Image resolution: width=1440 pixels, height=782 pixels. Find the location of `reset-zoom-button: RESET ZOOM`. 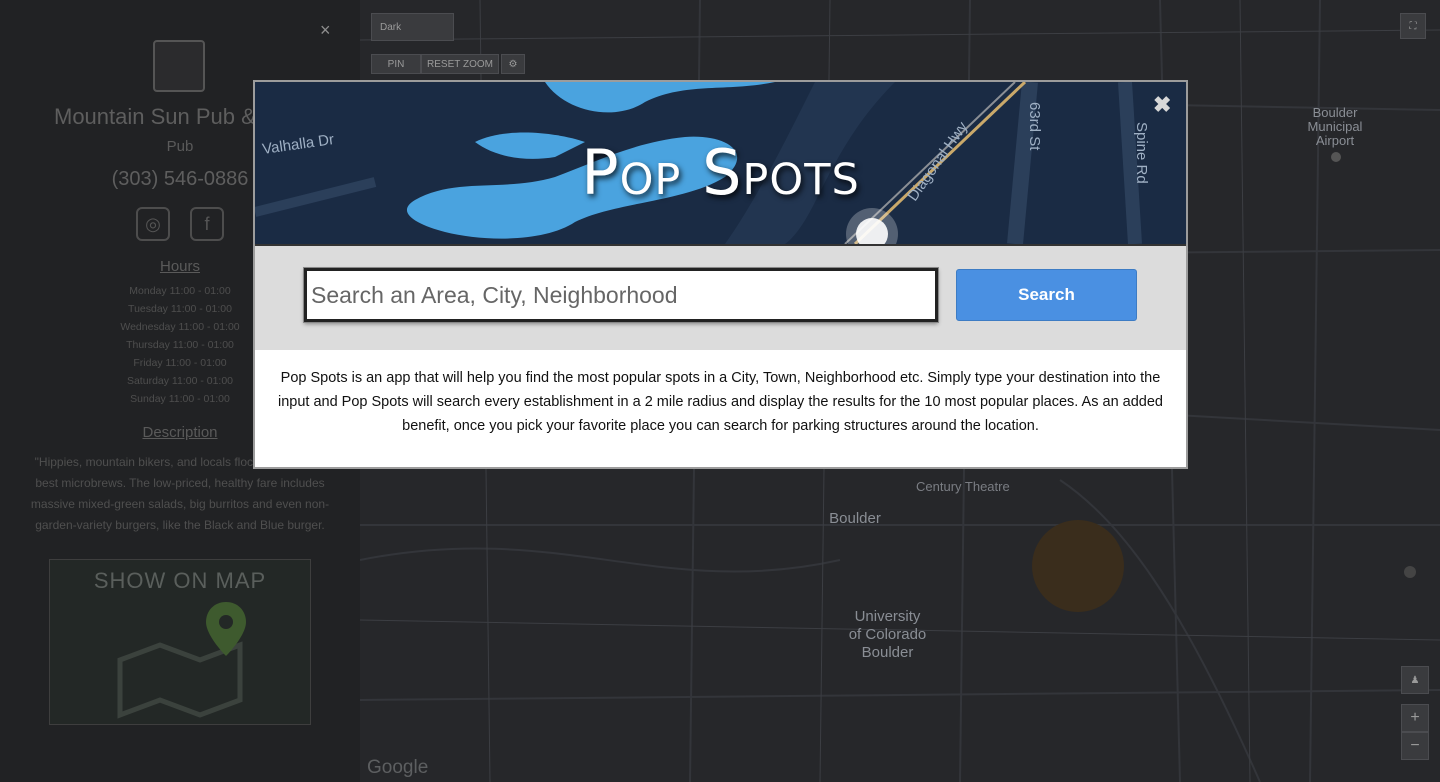

reset-zoom-button: RESET ZOOM is located at coordinates (460, 64).